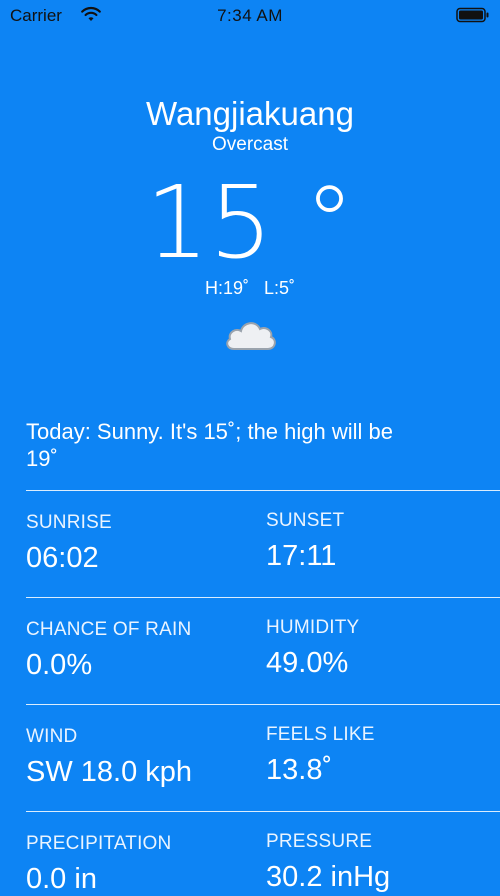 Image resolution: width=500 pixels, height=896 pixels. What do you see at coordinates (472, 15) in the screenshot?
I see `battery-icon` at bounding box center [472, 15].